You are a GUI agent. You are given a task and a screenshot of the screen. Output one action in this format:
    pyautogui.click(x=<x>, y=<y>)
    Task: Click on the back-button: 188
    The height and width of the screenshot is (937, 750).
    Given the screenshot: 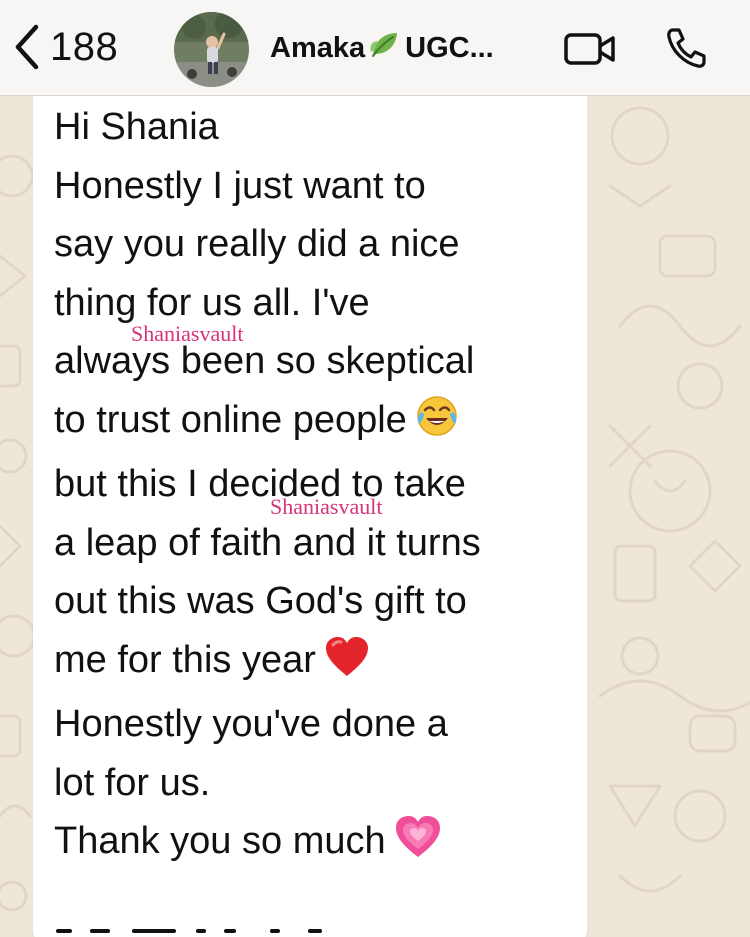 What is the action you would take?
    pyautogui.click(x=66, y=47)
    